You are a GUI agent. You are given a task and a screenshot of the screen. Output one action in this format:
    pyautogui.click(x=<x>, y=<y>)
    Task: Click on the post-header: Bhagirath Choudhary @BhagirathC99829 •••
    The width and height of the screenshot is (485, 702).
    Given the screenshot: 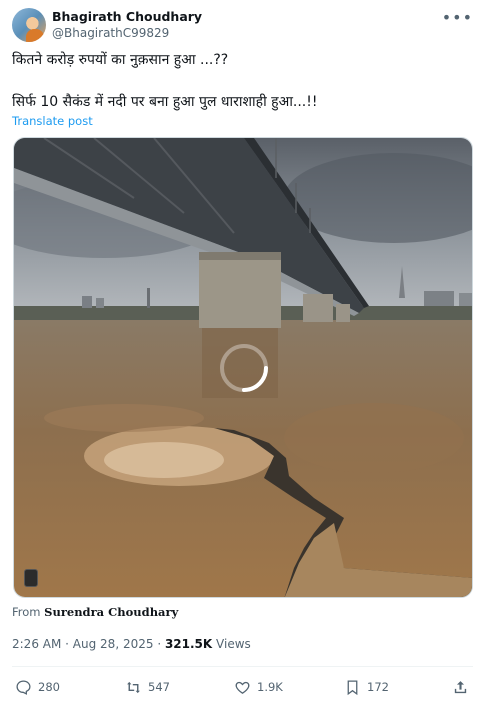 What is the action you would take?
    pyautogui.click(x=242, y=25)
    